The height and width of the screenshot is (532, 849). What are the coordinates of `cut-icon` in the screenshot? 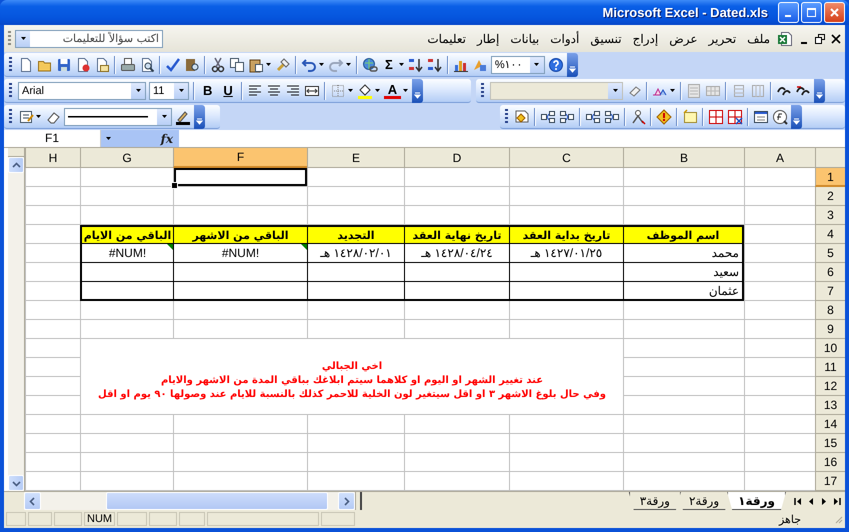 It's located at (218, 64).